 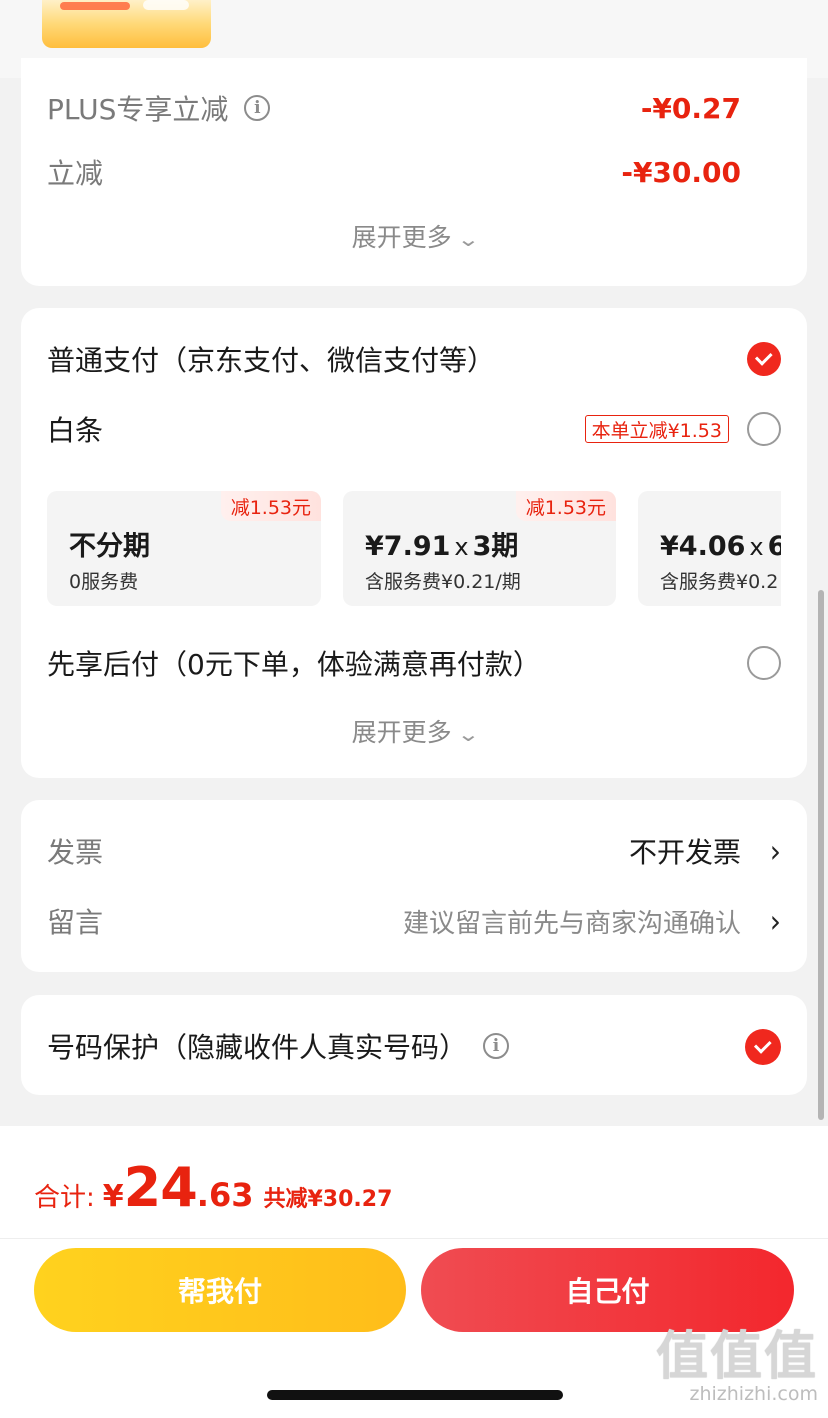 I want to click on total-saved: 共减¥30.27, so click(x=328, y=1199).